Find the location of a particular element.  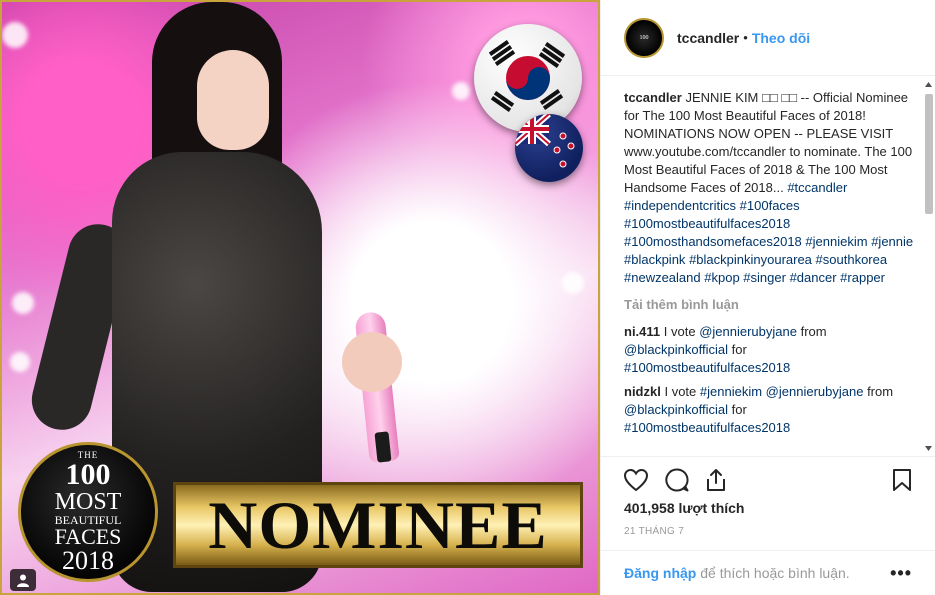

microphone-tip is located at coordinates (383, 447).